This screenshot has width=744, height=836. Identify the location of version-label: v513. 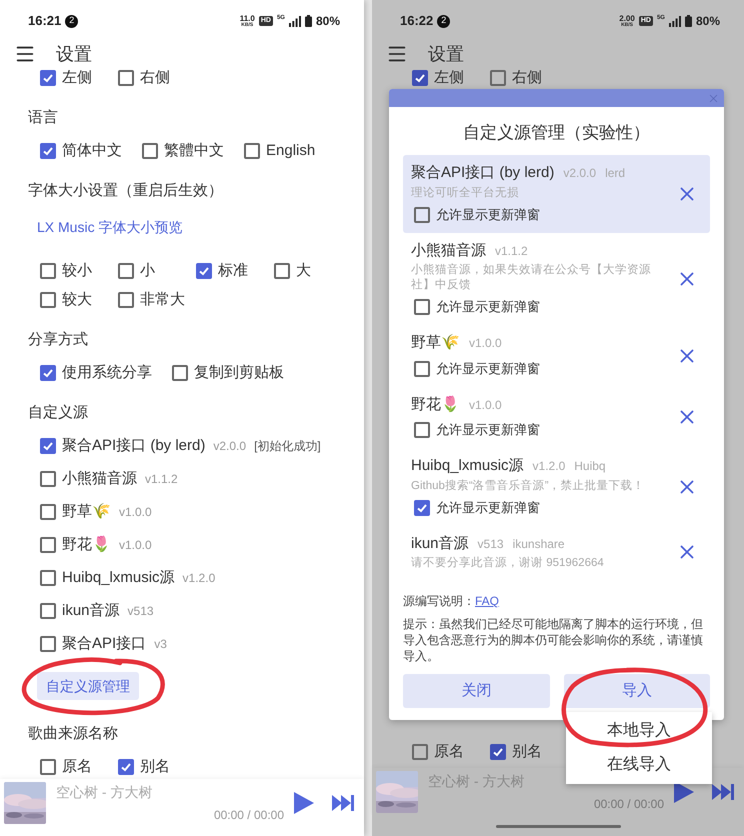
(141, 611).